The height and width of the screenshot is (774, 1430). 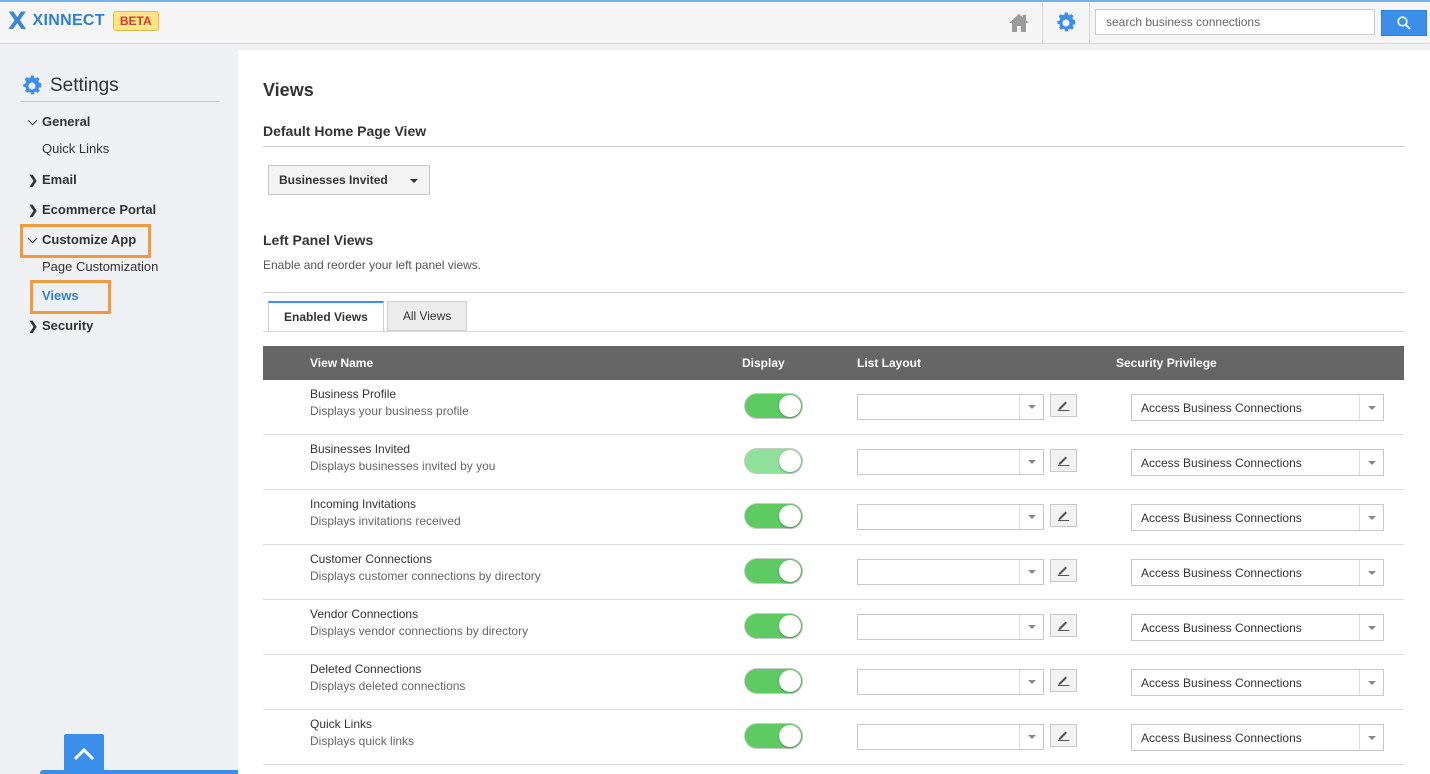 I want to click on view-description: Displays your business profile, so click(x=389, y=411).